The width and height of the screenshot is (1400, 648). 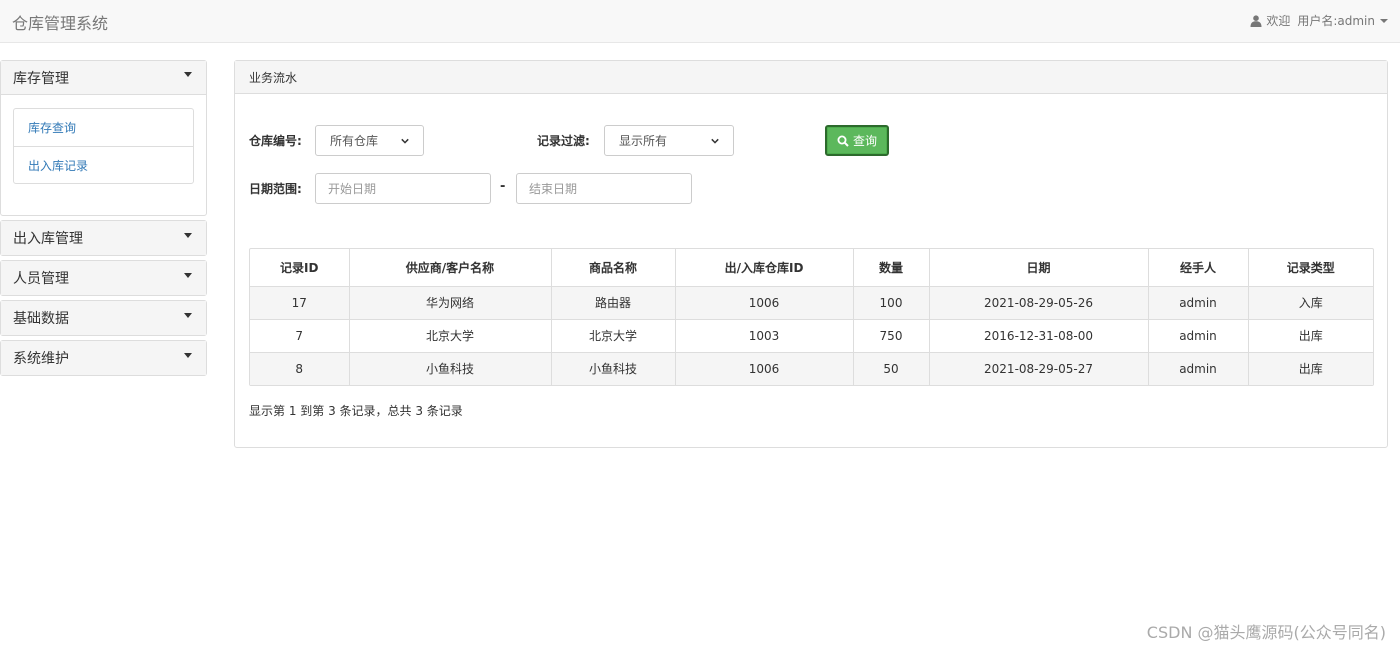 I want to click on table-cell: 入库, so click(x=1310, y=302).